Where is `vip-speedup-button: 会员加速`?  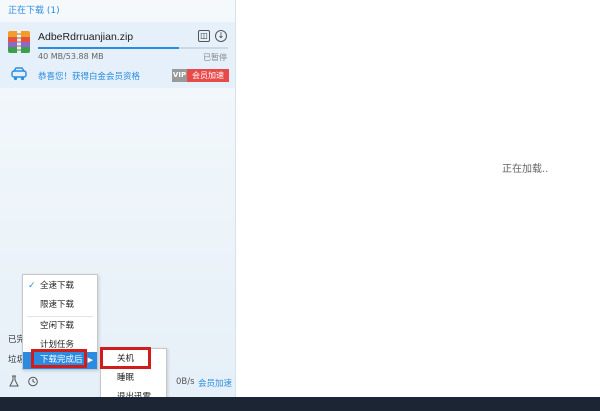
vip-speedup-button: 会员加速 is located at coordinates (208, 75).